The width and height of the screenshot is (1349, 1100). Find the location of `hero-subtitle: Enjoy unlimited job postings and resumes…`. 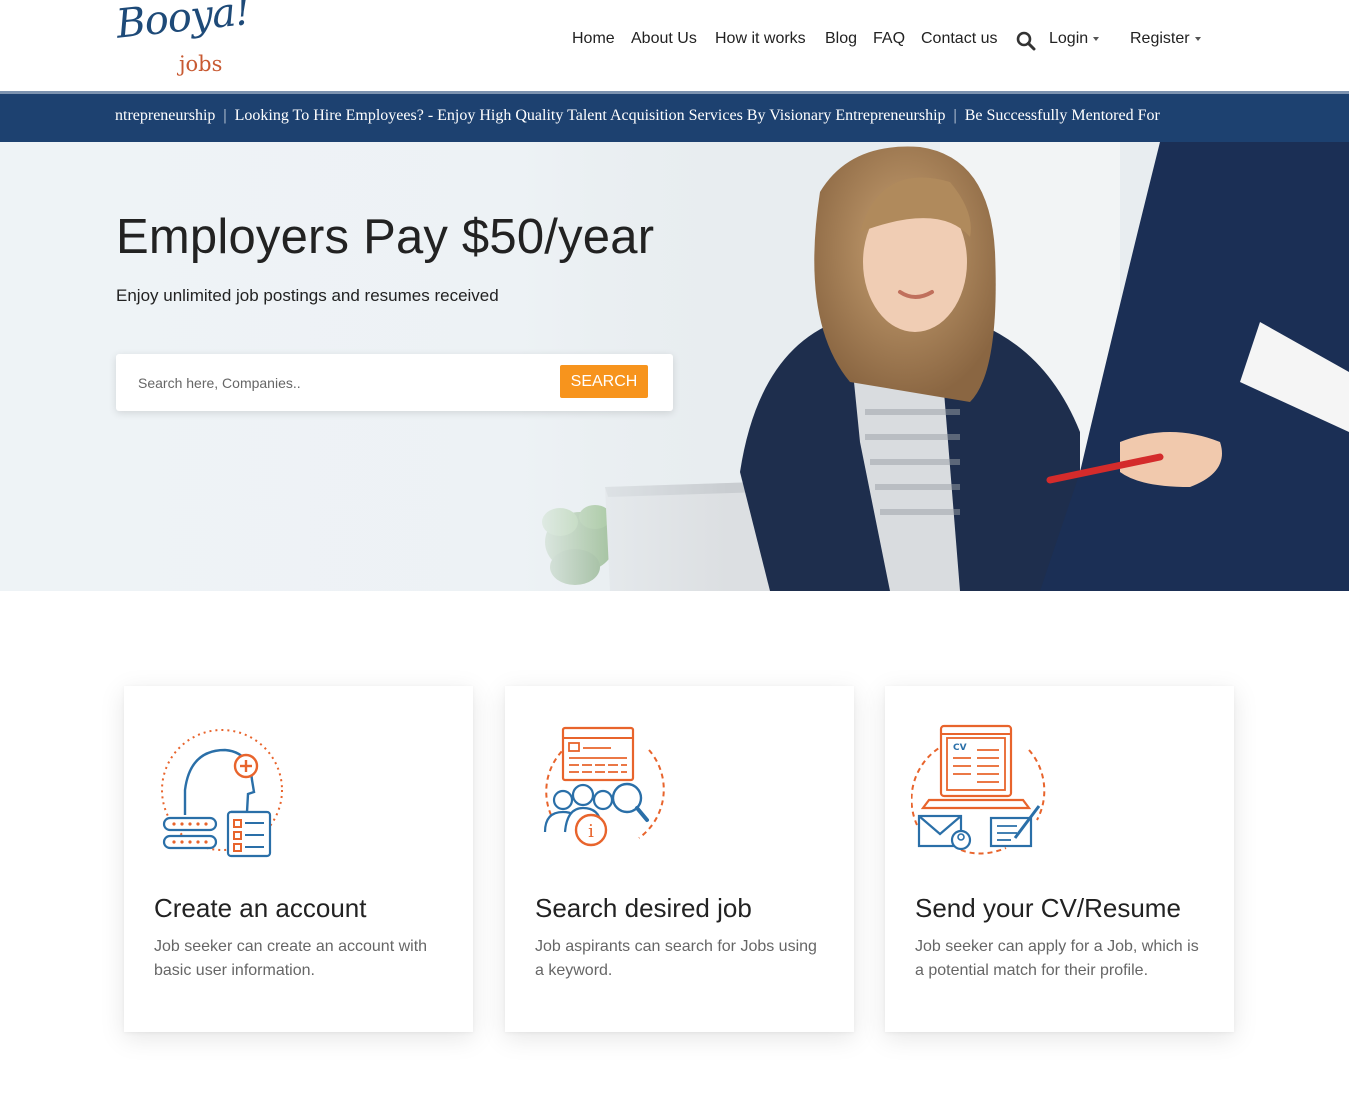

hero-subtitle: Enjoy unlimited job postings and resumes… is located at coordinates (307, 295).